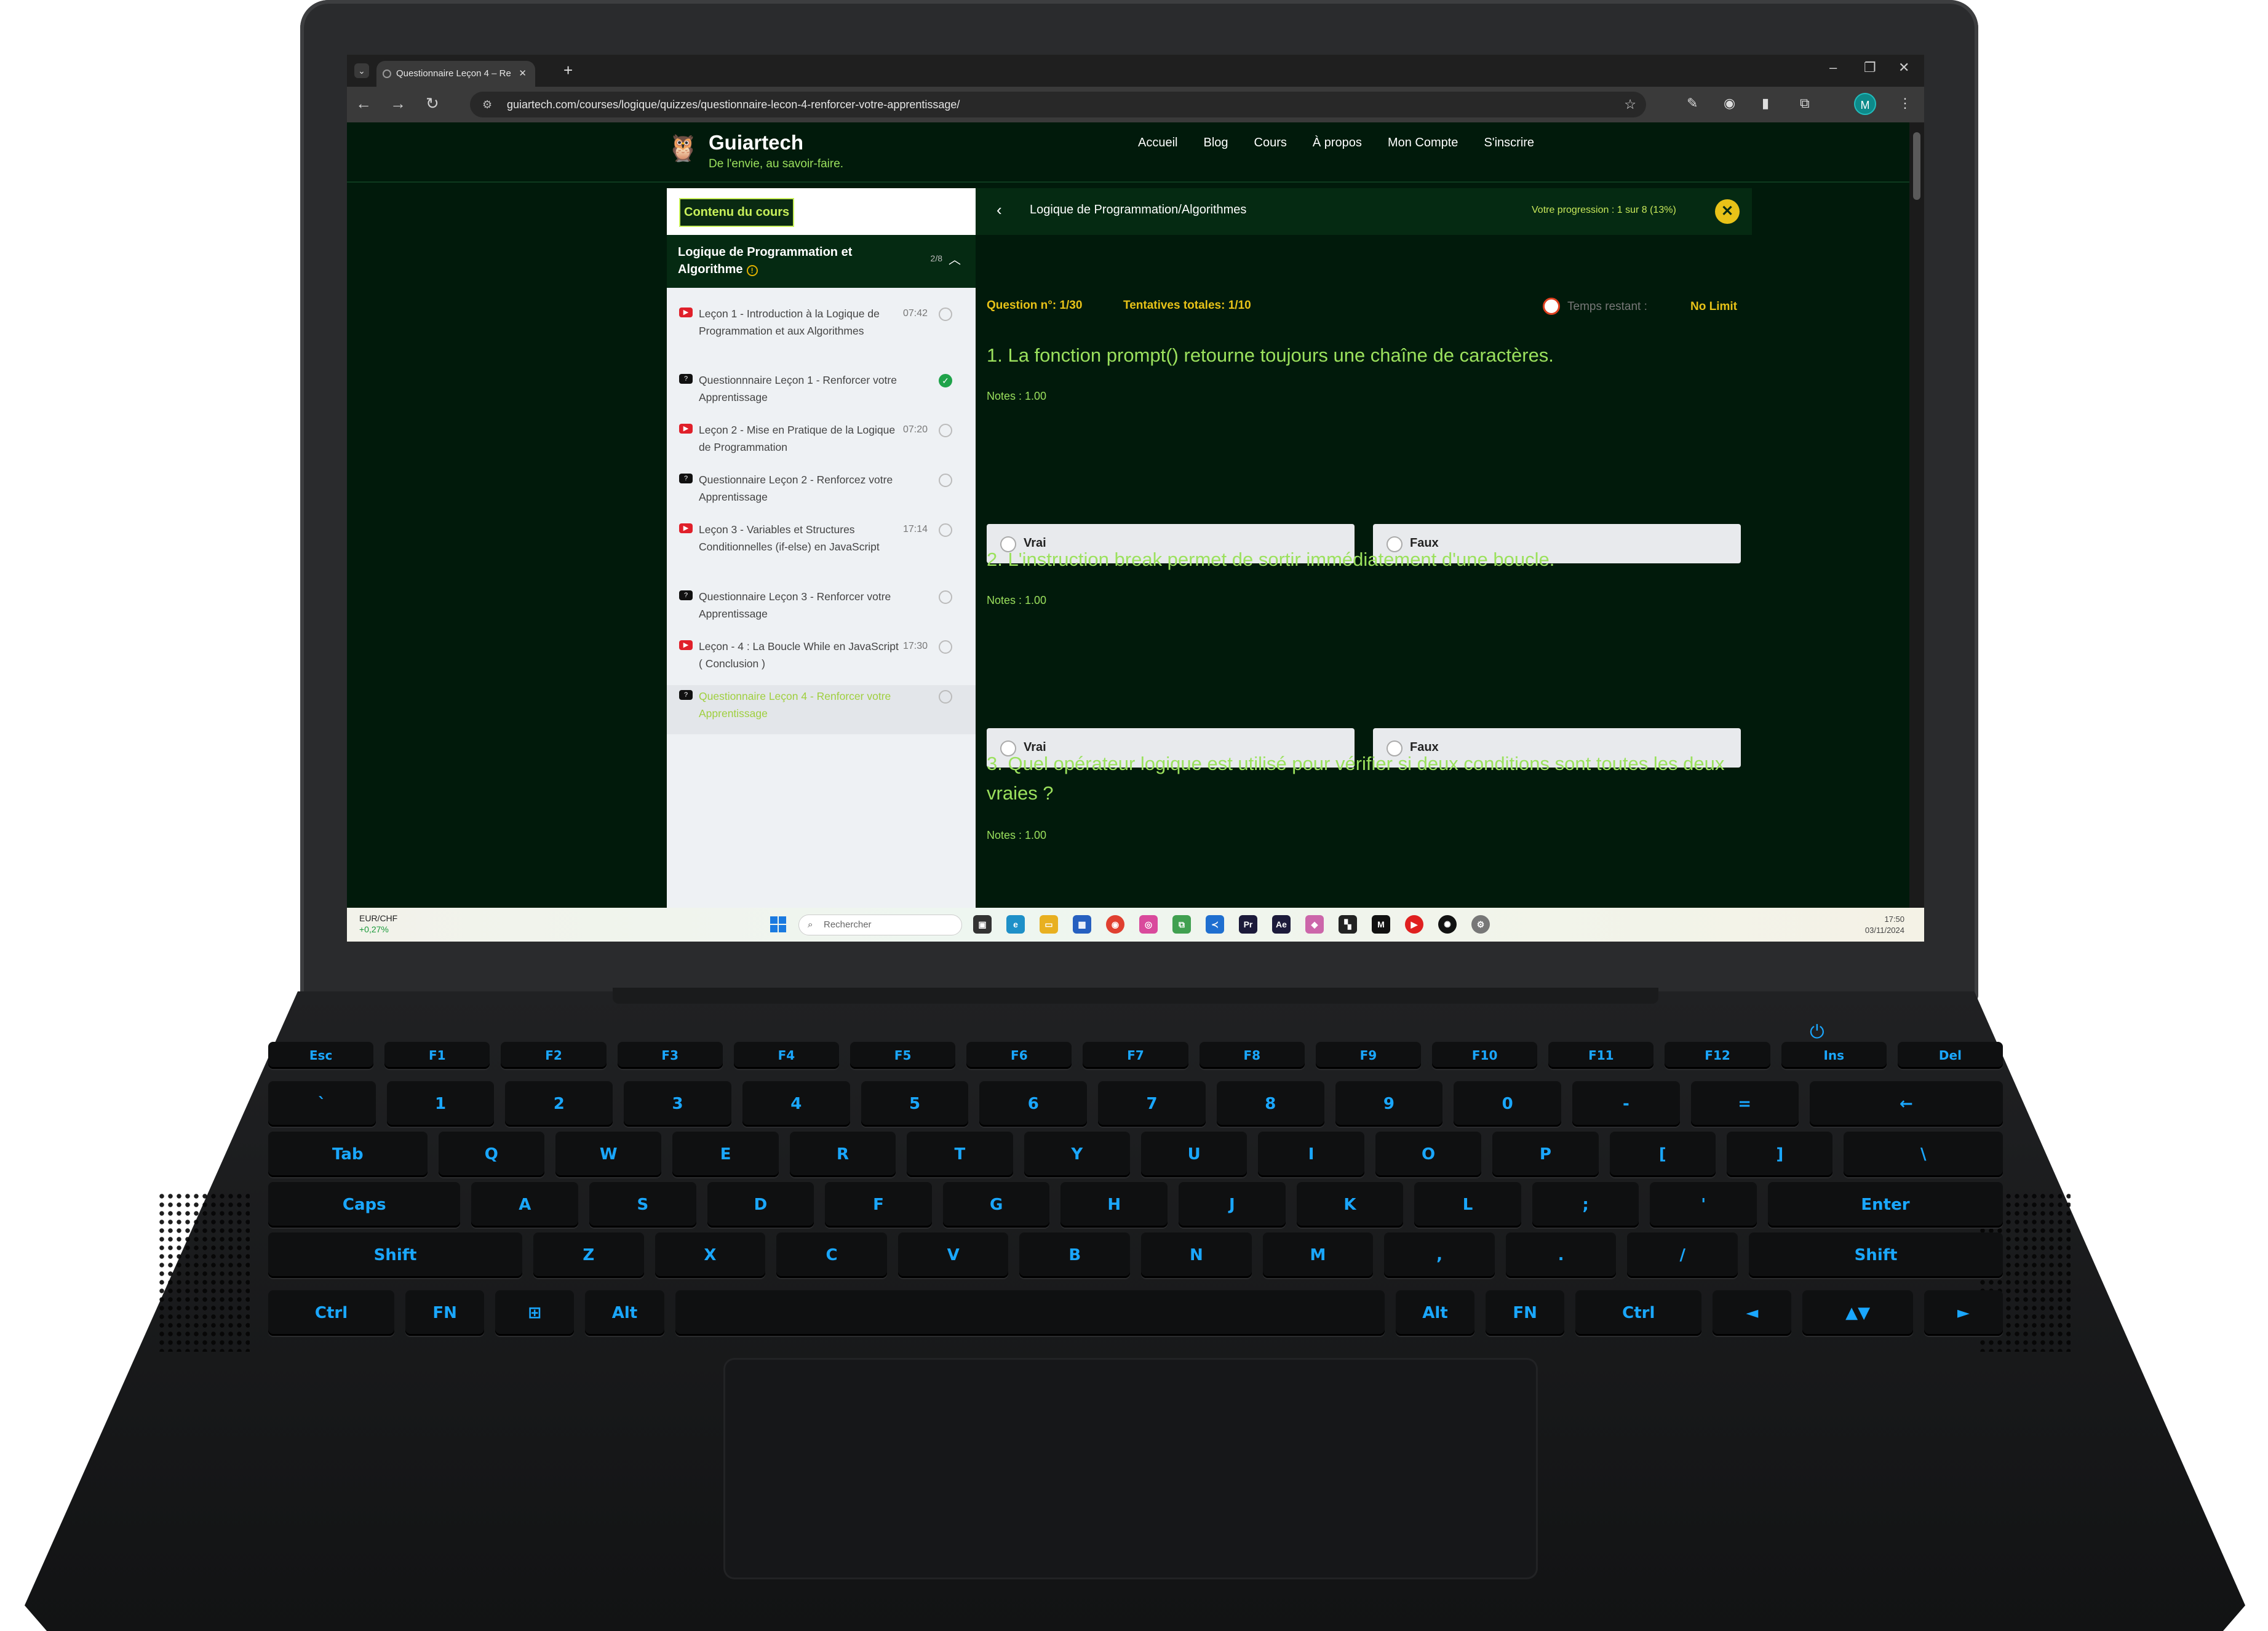 This screenshot has width=2268, height=1631. Describe the element at coordinates (1270, 1104) in the screenshot. I see `keyboard-key: 8` at that location.